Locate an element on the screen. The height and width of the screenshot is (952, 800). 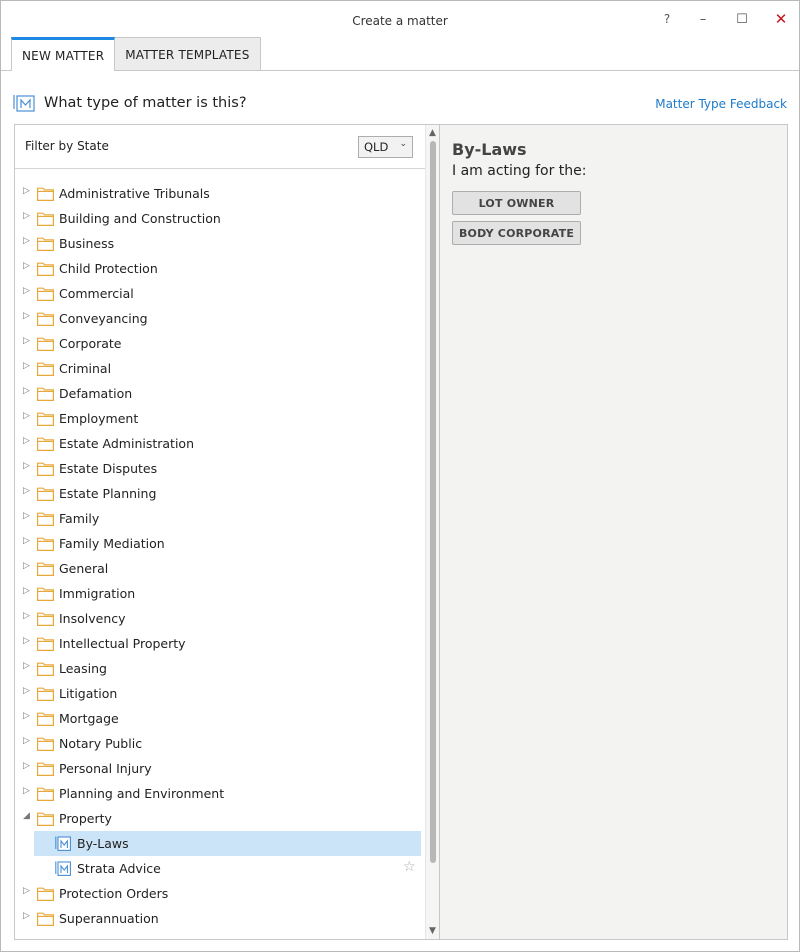
tree-item-label: Mortgage is located at coordinates (89, 718).